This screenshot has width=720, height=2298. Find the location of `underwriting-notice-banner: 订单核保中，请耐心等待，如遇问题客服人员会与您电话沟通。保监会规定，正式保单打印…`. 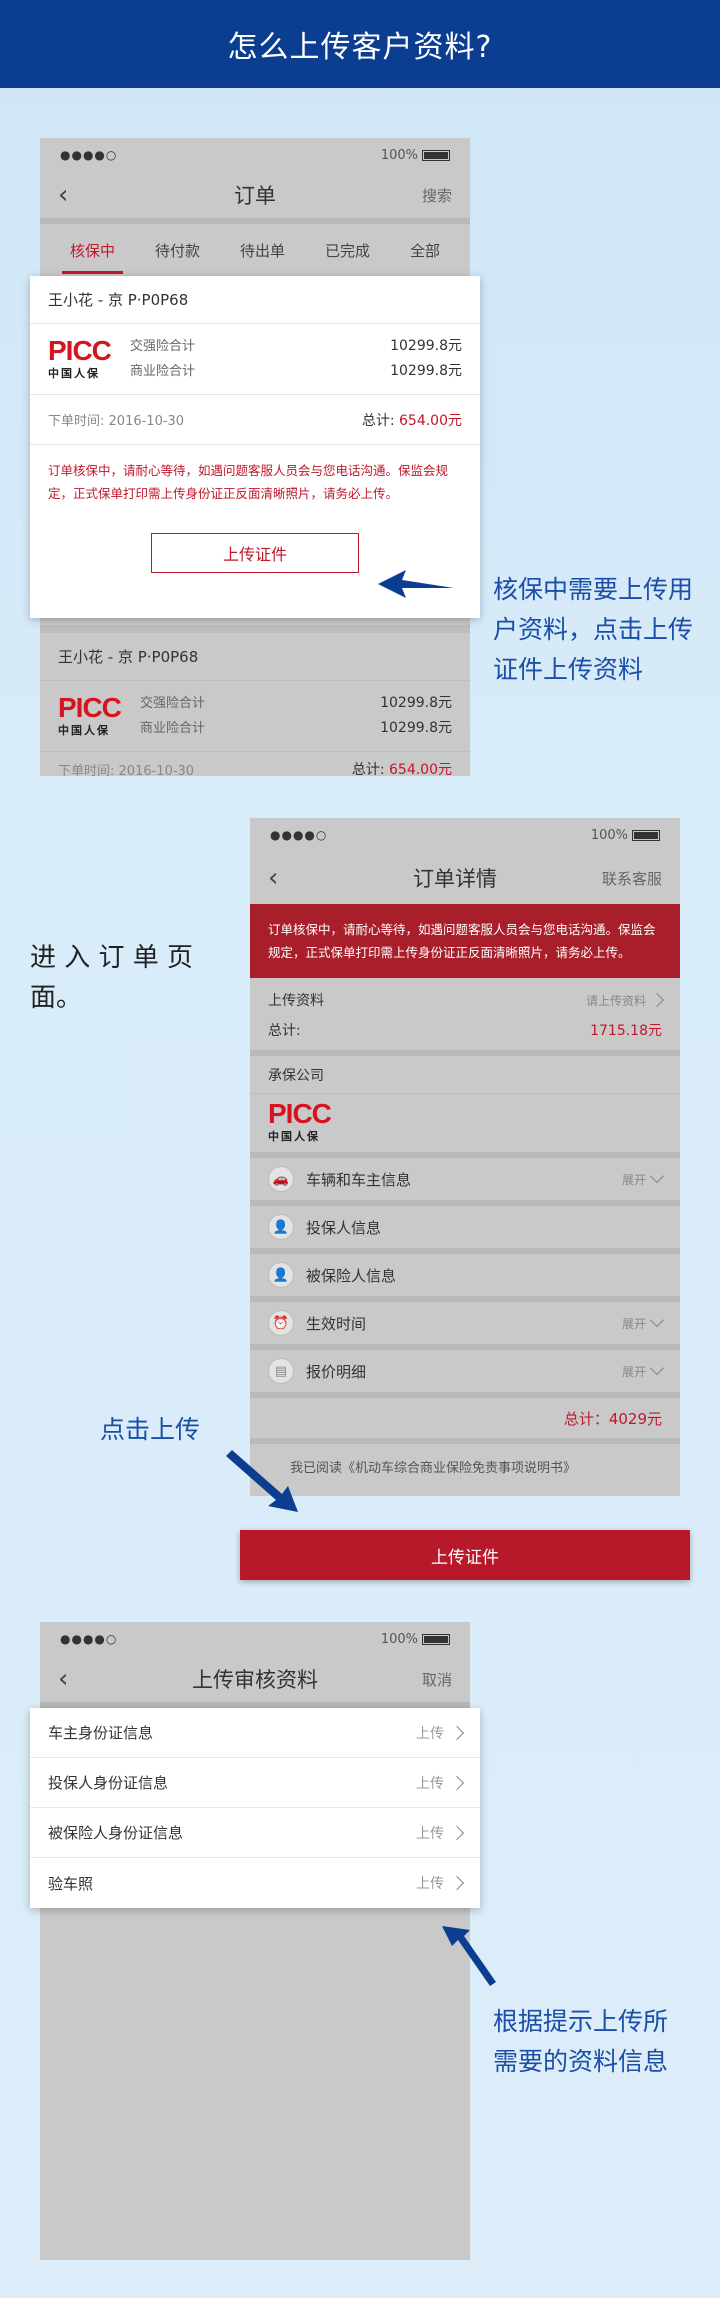

underwriting-notice-banner: 订单核保中，请耐心等待，如遇问题客服人员会与您电话沟通。保监会规定，正式保单打印… is located at coordinates (465, 941).